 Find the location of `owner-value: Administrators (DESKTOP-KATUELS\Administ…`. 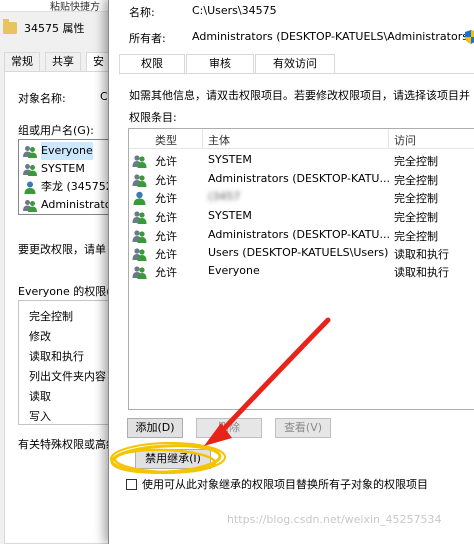

owner-value: Administrators (DESKTOP-KATUELS\Administ… is located at coordinates (332, 36).